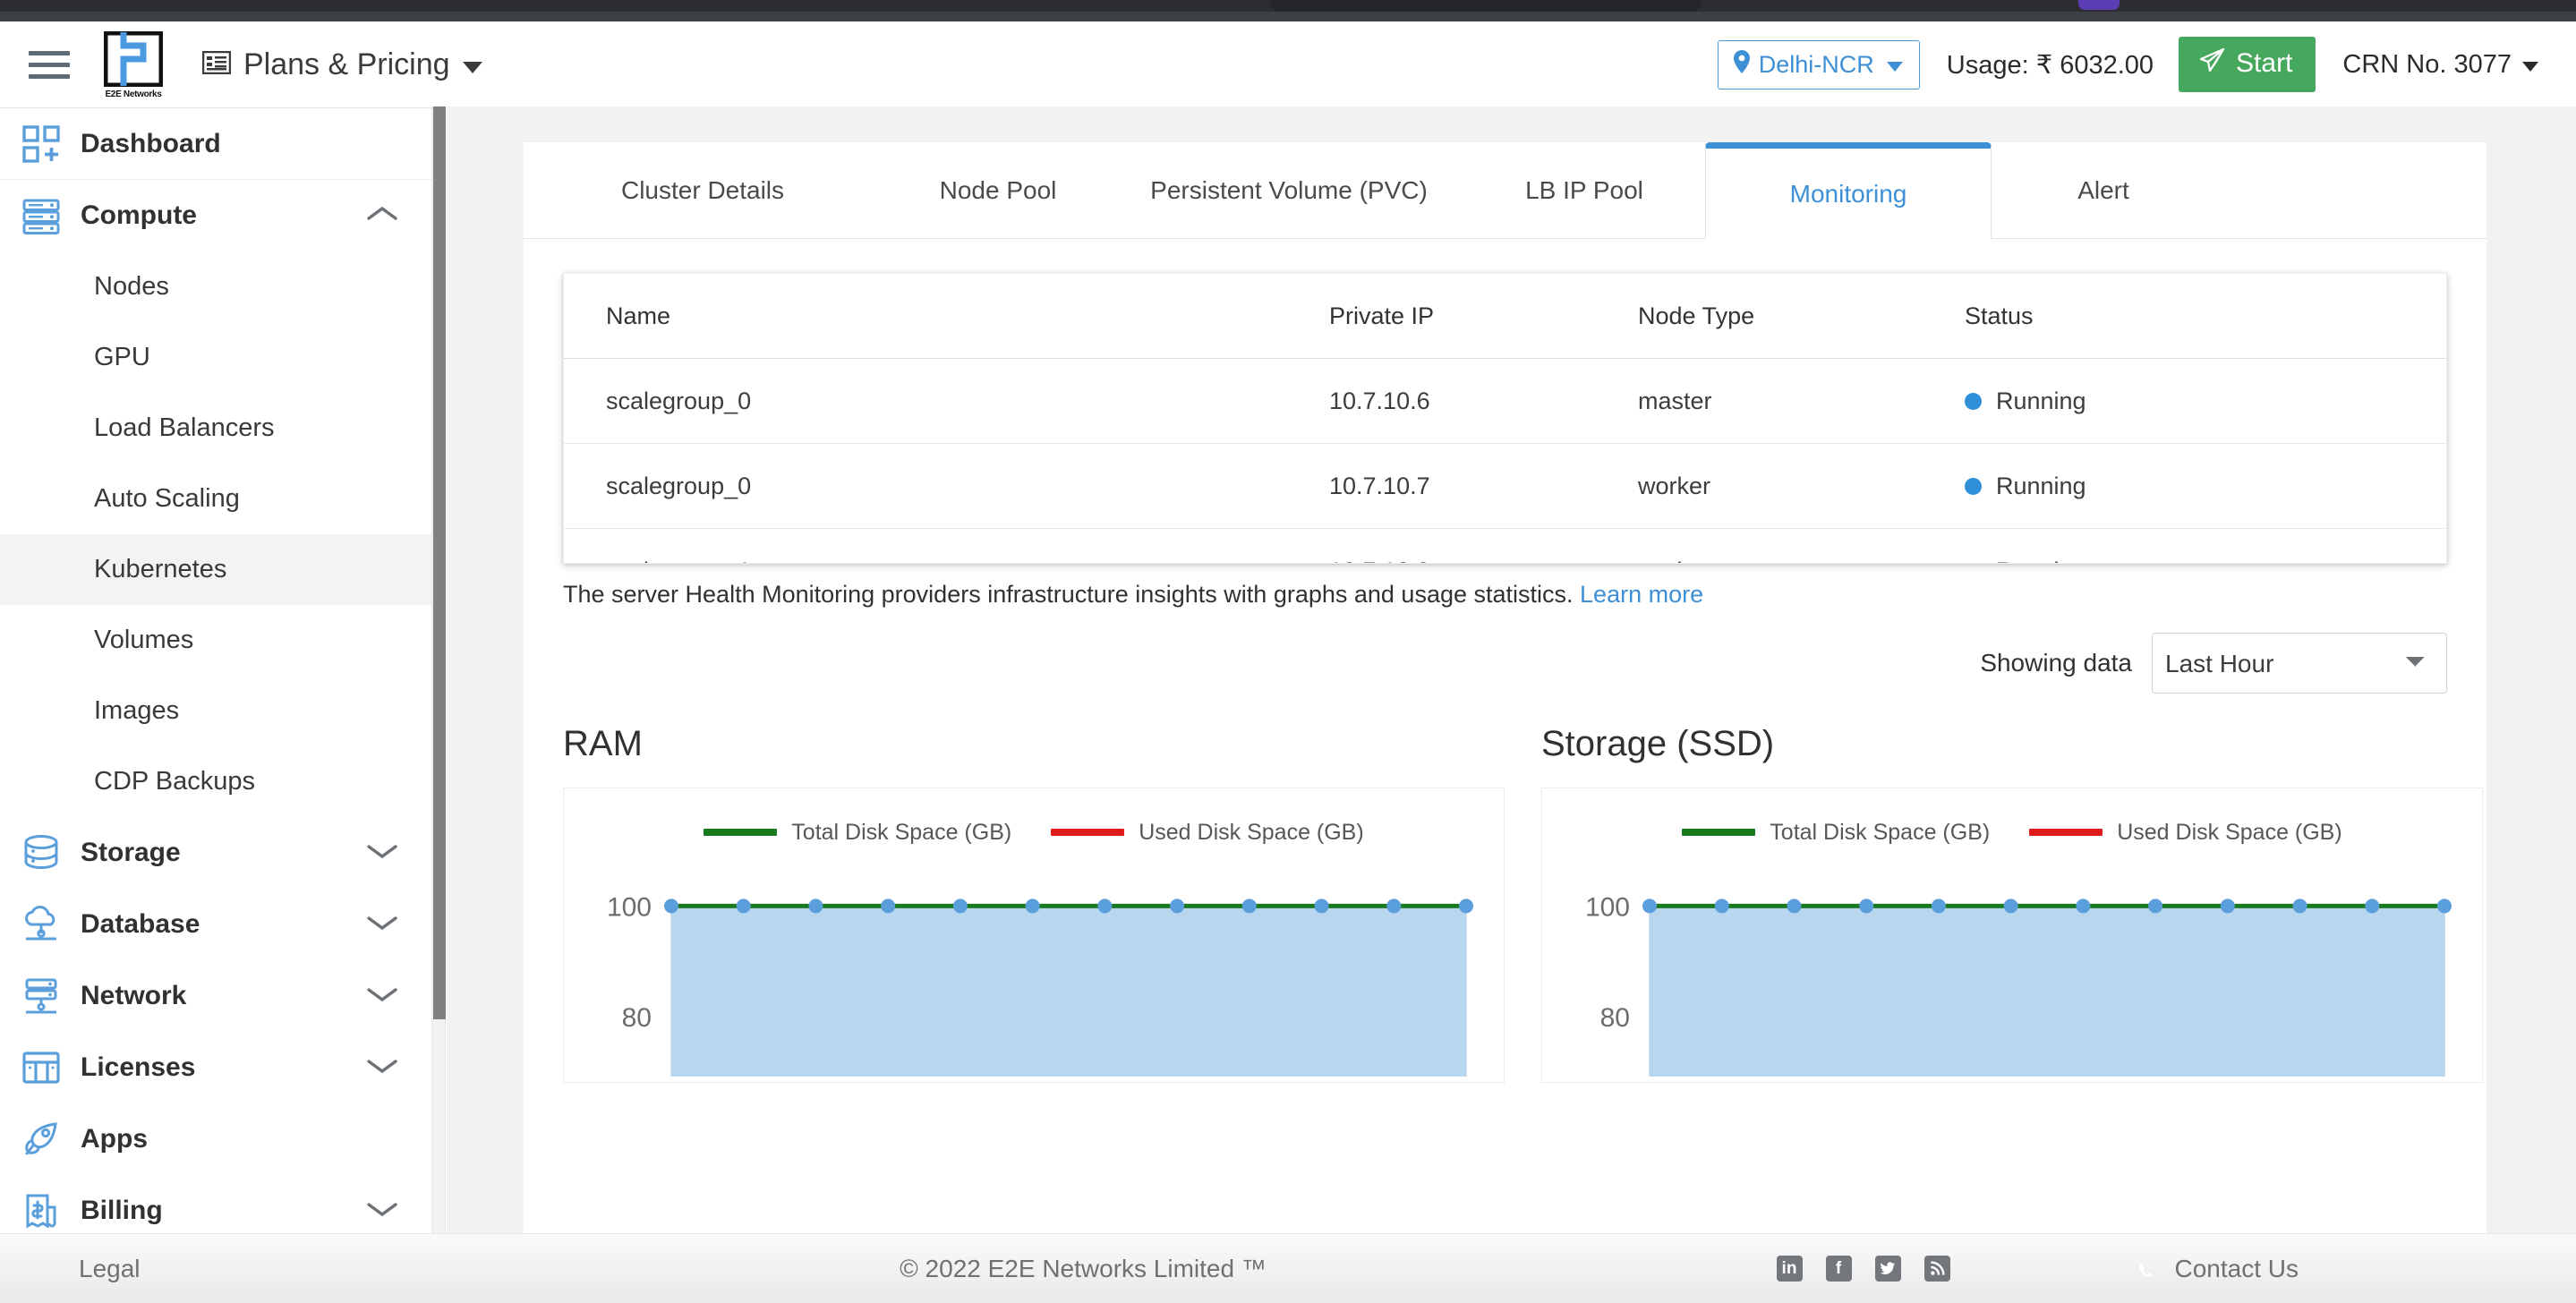  Describe the element at coordinates (41, 215) in the screenshot. I see `server-rack-icon` at that location.